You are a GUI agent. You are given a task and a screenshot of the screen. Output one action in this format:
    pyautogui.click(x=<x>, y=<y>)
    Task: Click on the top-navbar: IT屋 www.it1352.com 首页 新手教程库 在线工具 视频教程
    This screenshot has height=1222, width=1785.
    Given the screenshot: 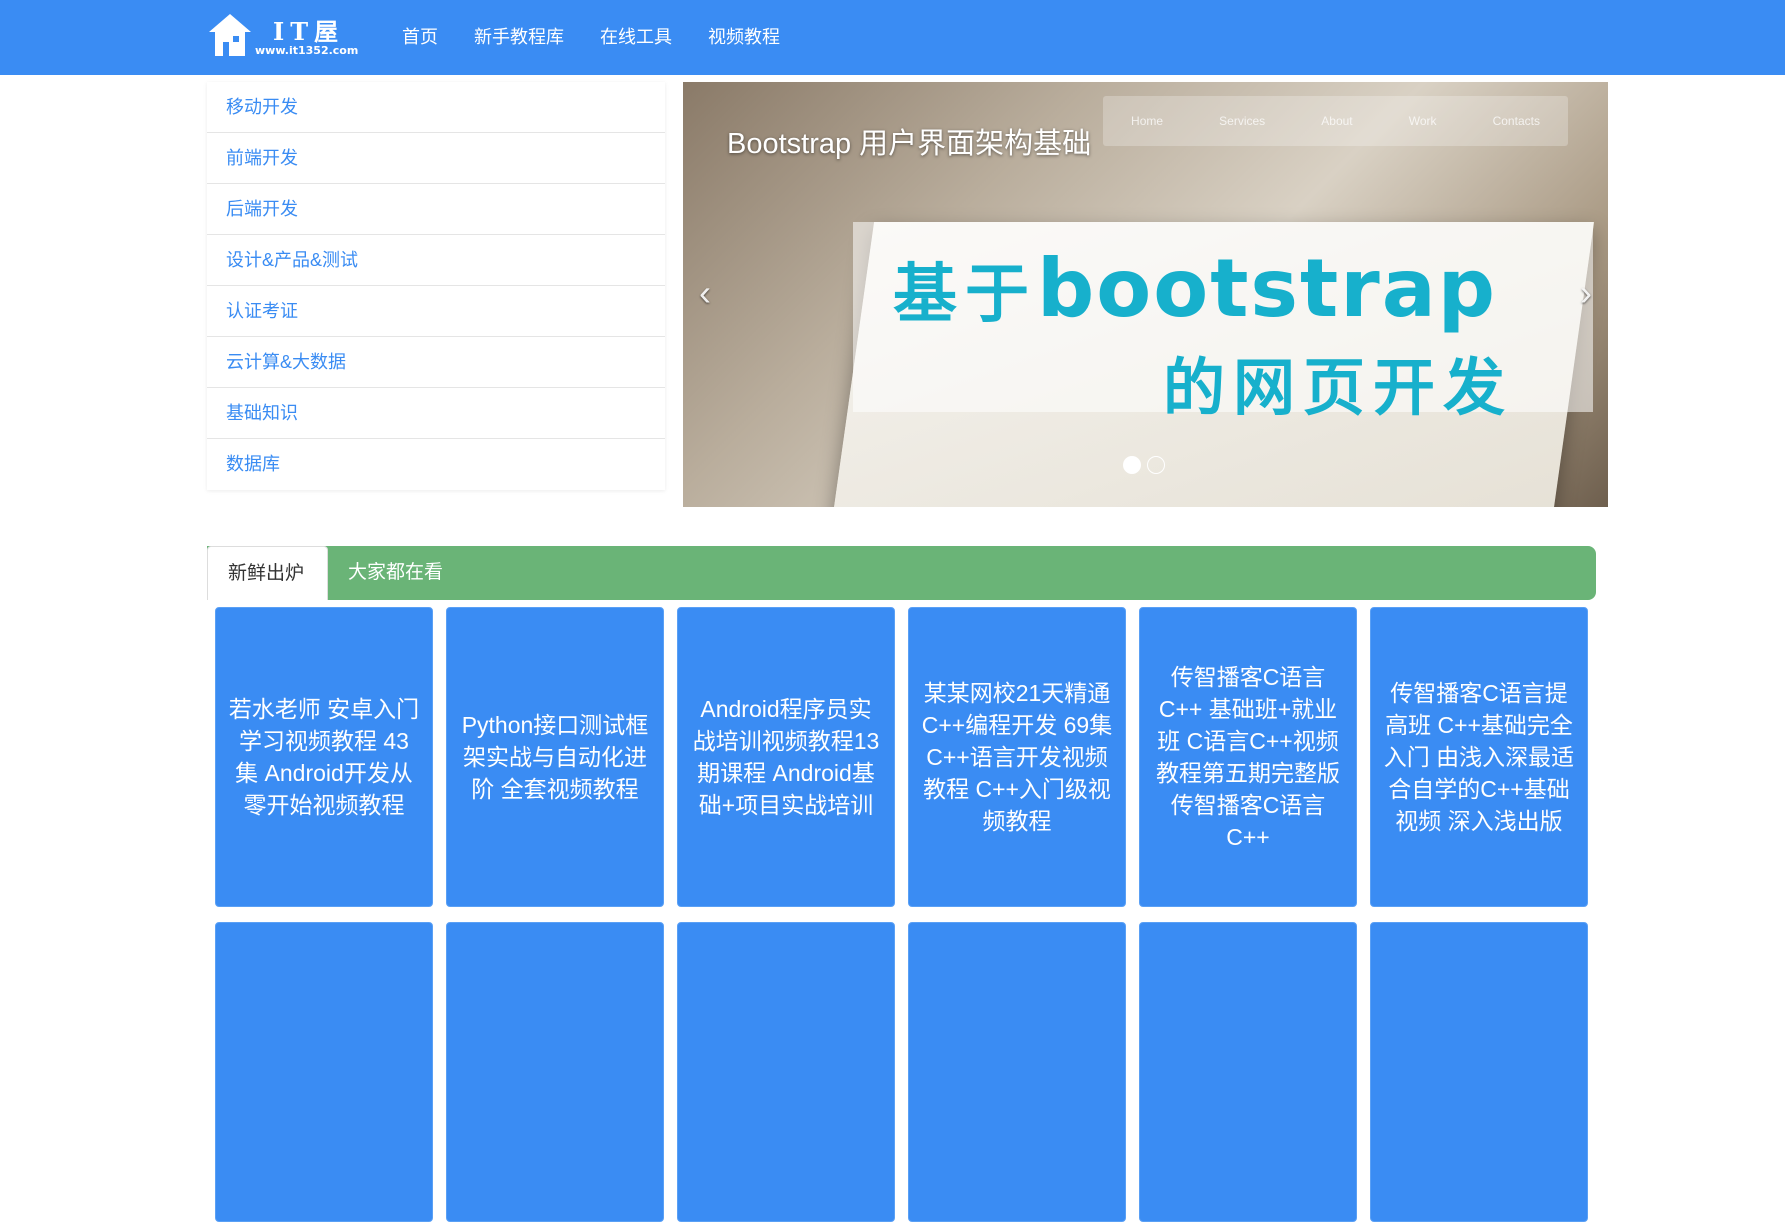 What is the action you would take?
    pyautogui.click(x=892, y=37)
    